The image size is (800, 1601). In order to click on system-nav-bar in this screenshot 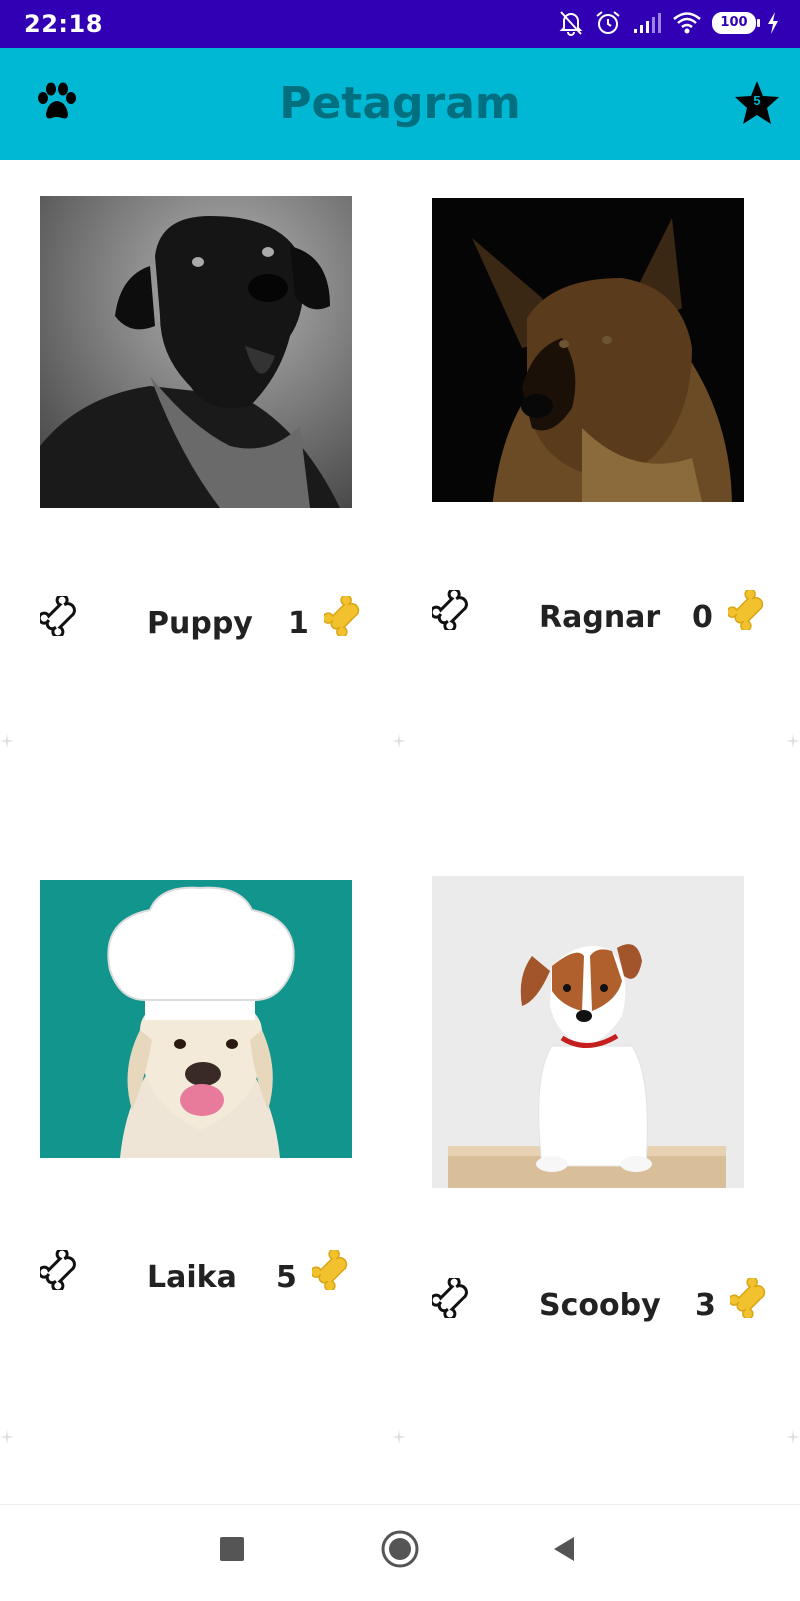, I will do `click(400, 1552)`.